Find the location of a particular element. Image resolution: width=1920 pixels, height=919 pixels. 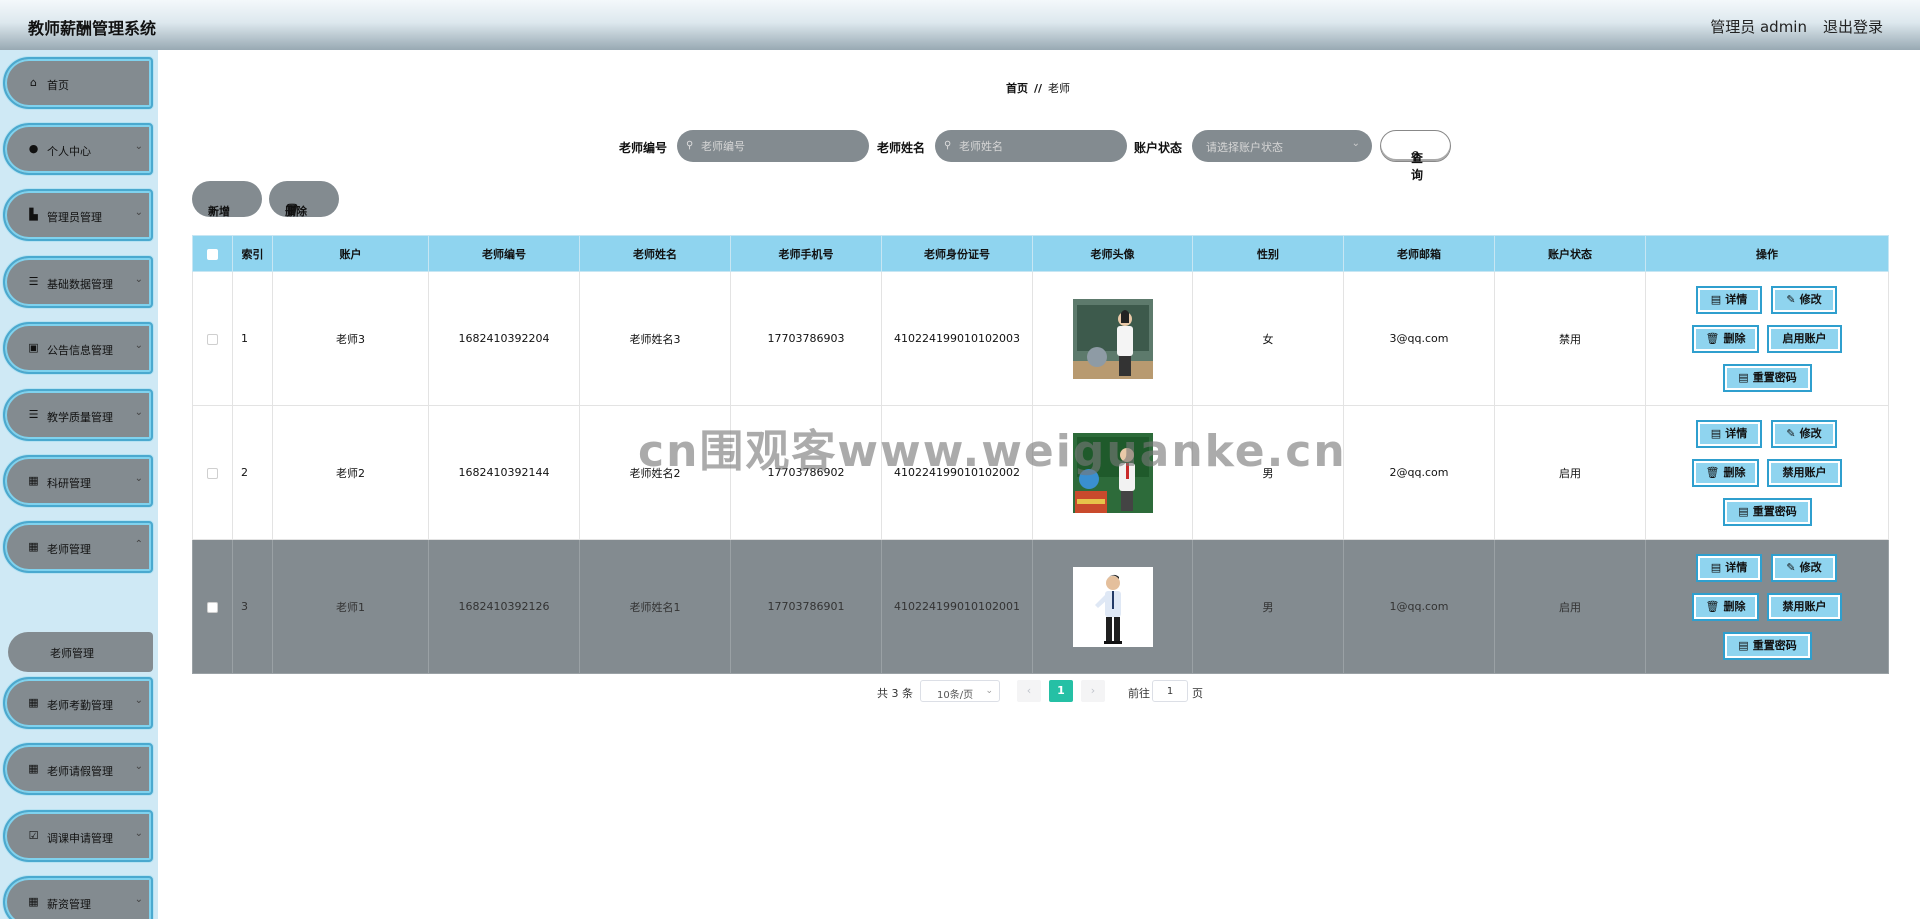

page-size-value: 10条/页 is located at coordinates (955, 695).